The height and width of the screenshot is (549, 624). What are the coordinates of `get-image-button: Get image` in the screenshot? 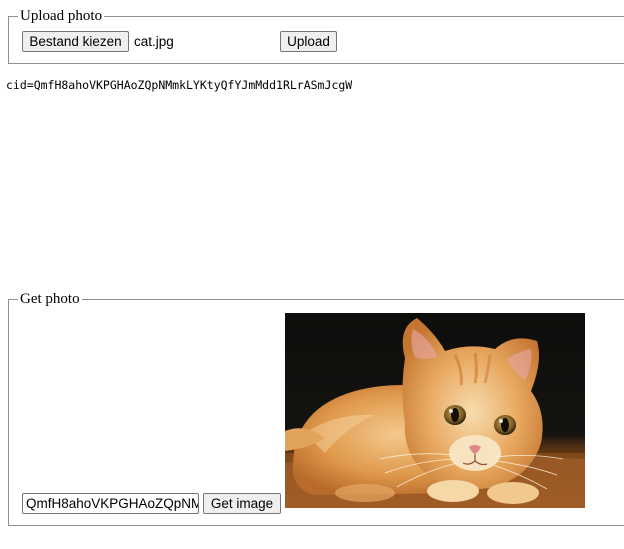 It's located at (242, 503).